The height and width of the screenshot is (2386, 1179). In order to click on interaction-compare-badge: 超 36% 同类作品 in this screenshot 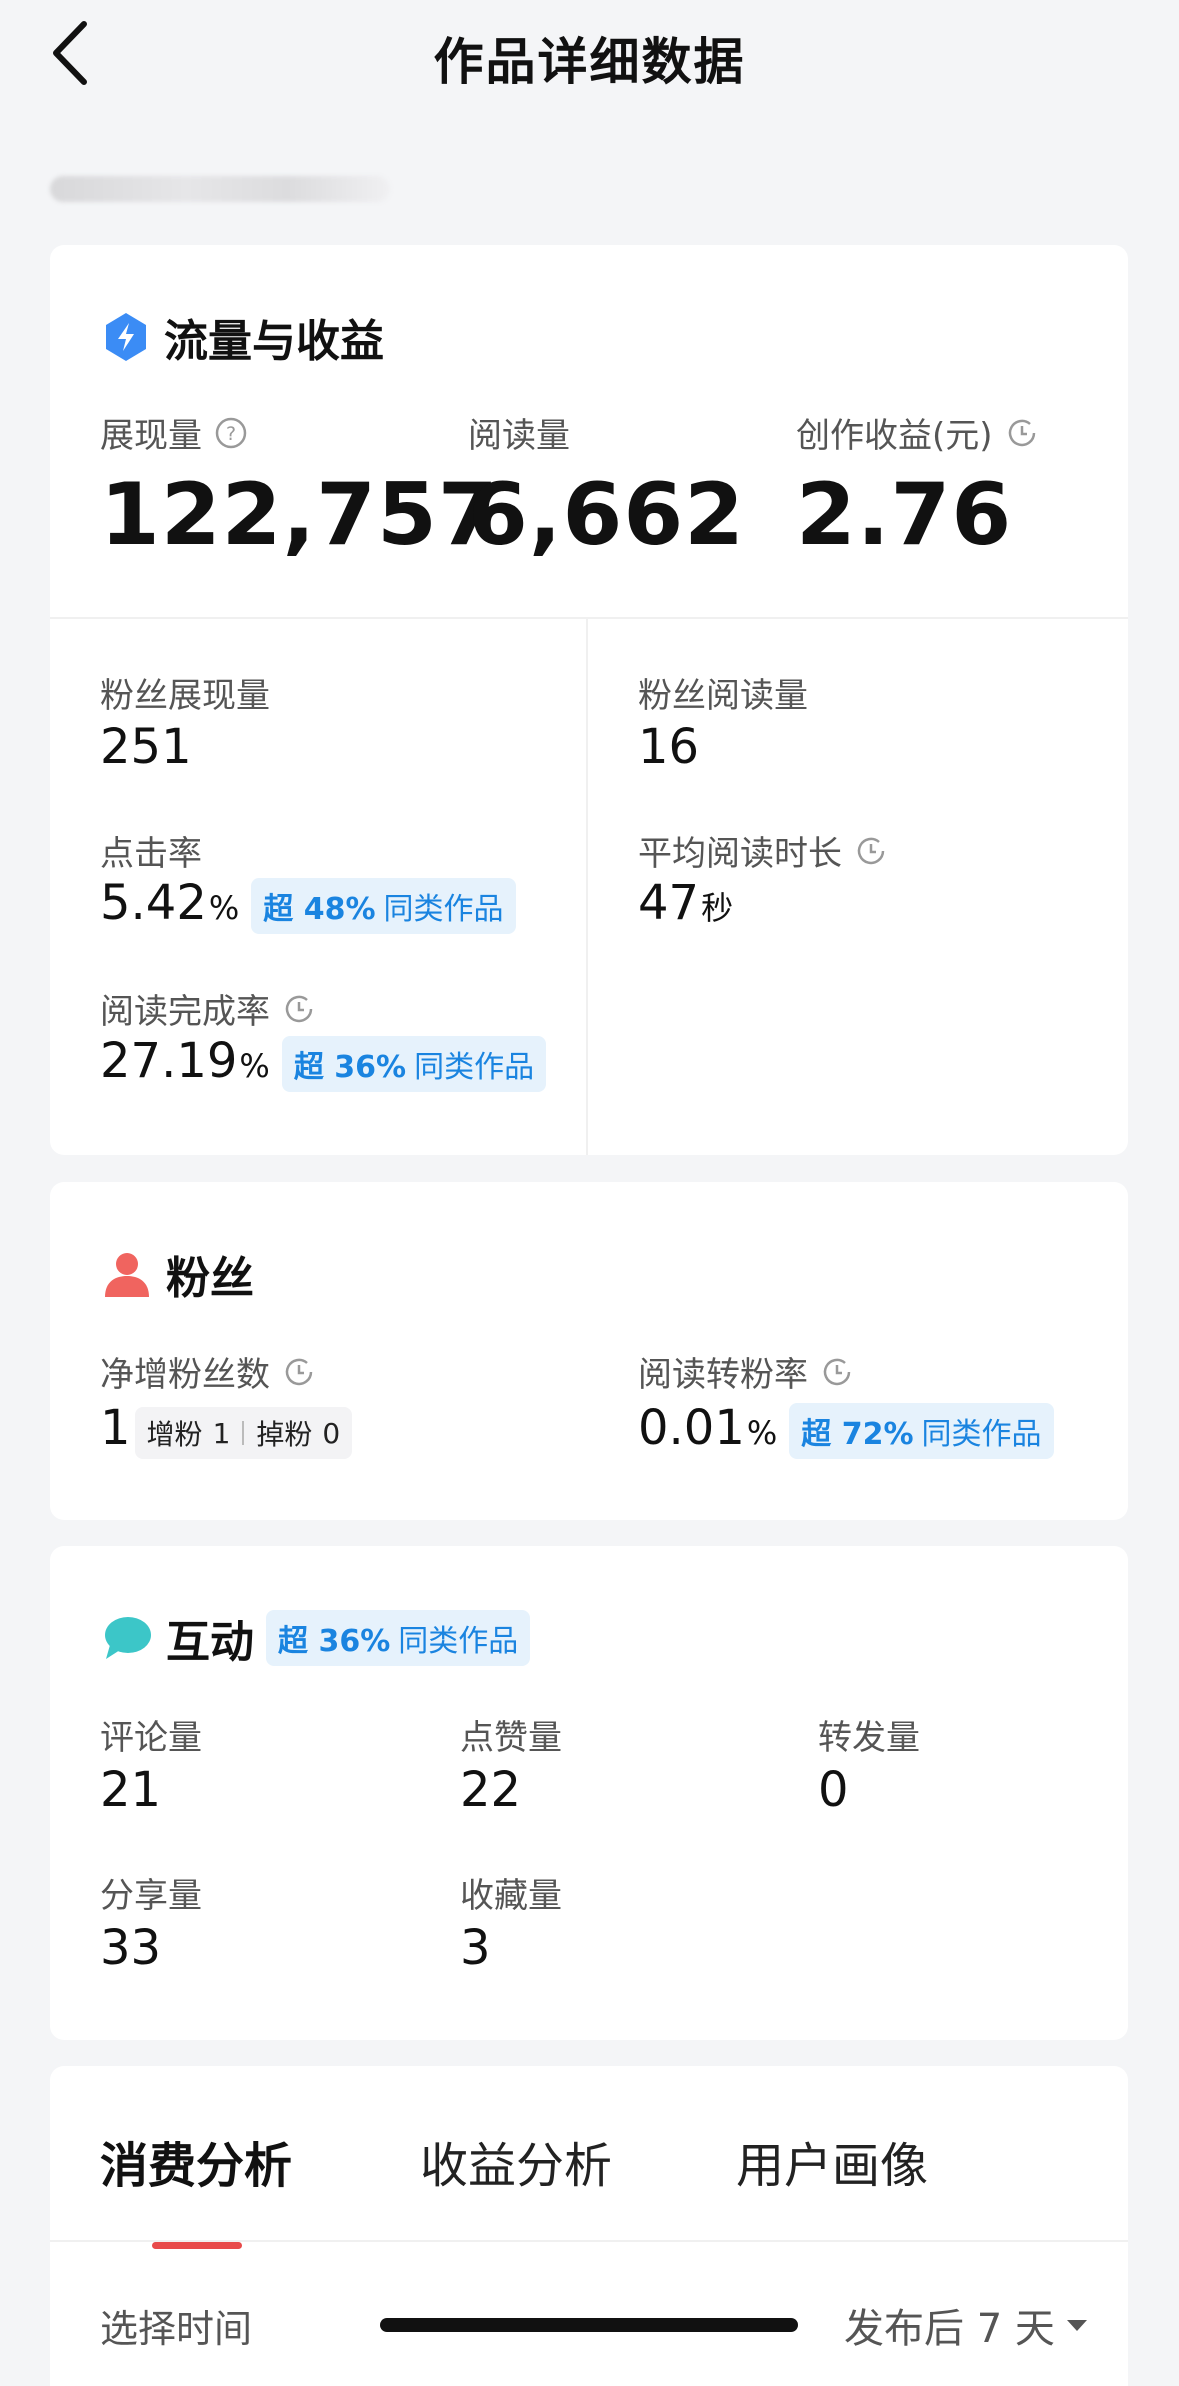, I will do `click(398, 1638)`.